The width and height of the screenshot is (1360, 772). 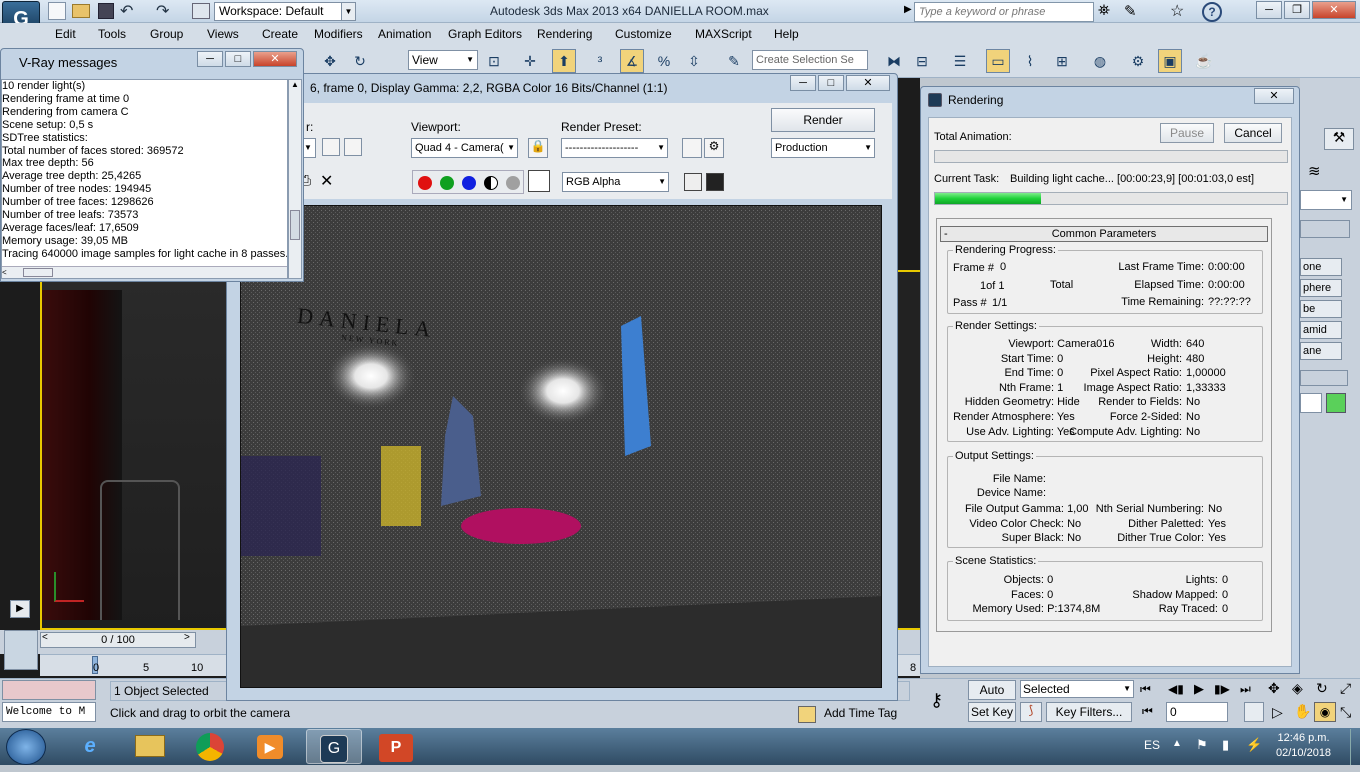 What do you see at coordinates (1145, 689) in the screenshot?
I see `go-to-start-icon: ⏮` at bounding box center [1145, 689].